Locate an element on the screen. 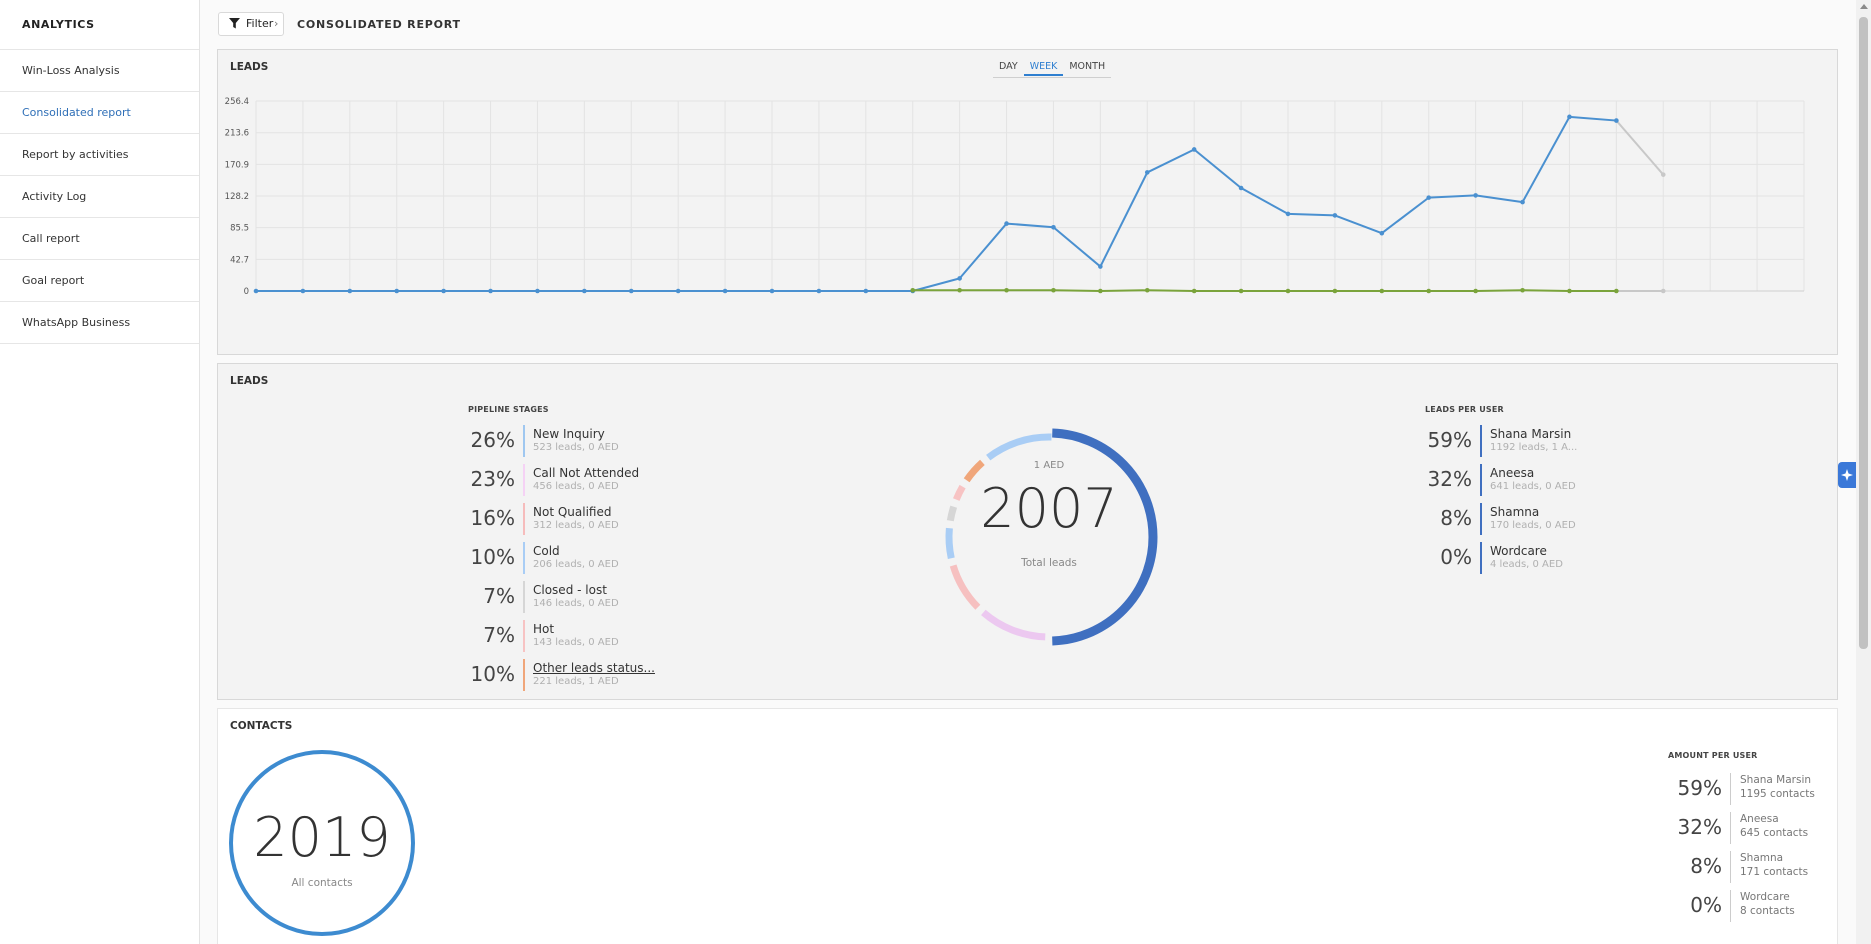 The height and width of the screenshot is (944, 1871). scrollbar-thumb is located at coordinates (1863, 333).